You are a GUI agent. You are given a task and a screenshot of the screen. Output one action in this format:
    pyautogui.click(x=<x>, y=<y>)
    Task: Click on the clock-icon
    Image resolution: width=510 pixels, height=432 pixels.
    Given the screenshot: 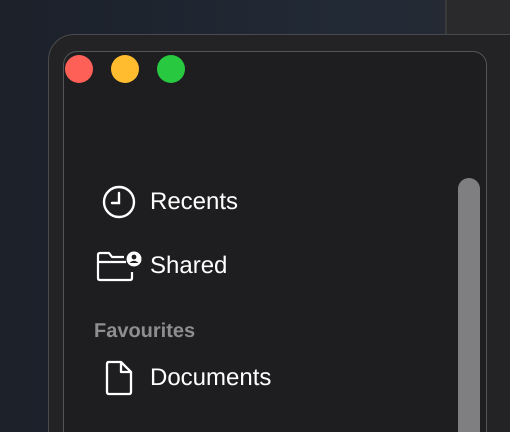 What is the action you would take?
    pyautogui.click(x=119, y=202)
    